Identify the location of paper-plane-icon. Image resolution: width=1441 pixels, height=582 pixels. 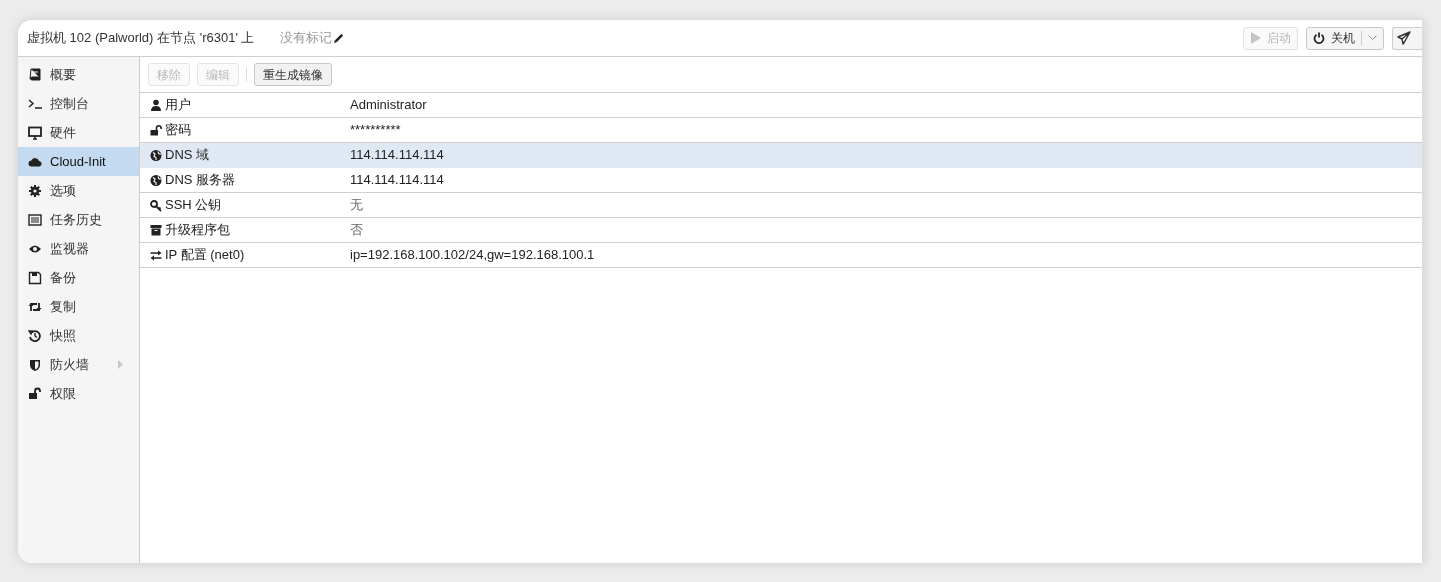
(1404, 38).